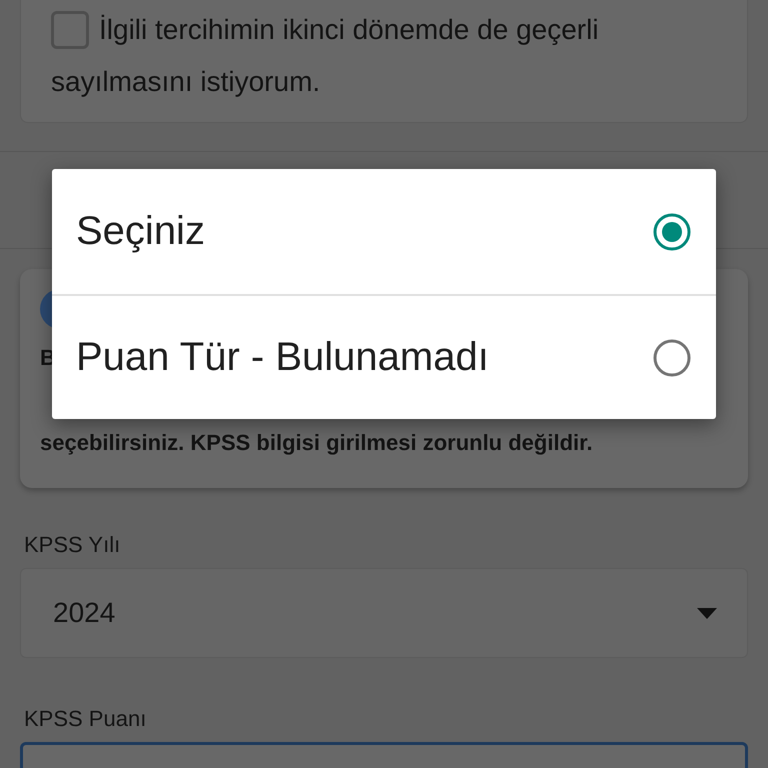  What do you see at coordinates (384, 356) in the screenshot?
I see `option-item: Puan Tür - Bulunamadı` at bounding box center [384, 356].